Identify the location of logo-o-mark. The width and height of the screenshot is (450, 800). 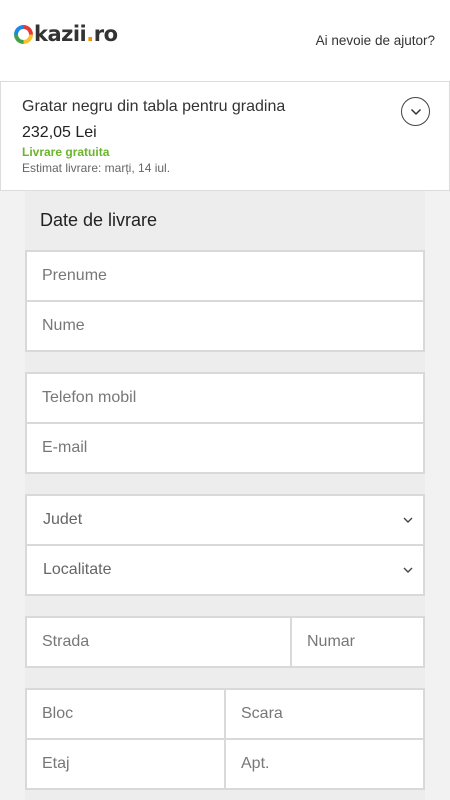
(23, 34).